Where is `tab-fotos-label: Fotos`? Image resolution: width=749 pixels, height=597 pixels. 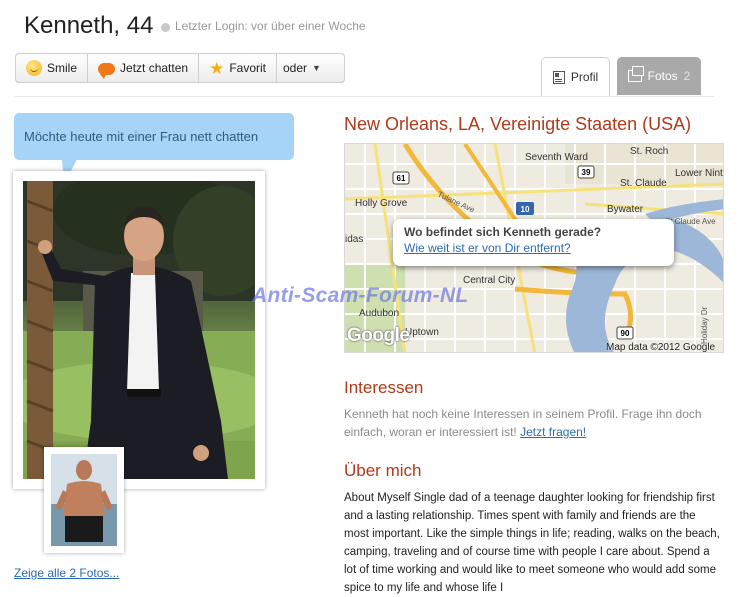
tab-fotos-label: Fotos is located at coordinates (662, 76).